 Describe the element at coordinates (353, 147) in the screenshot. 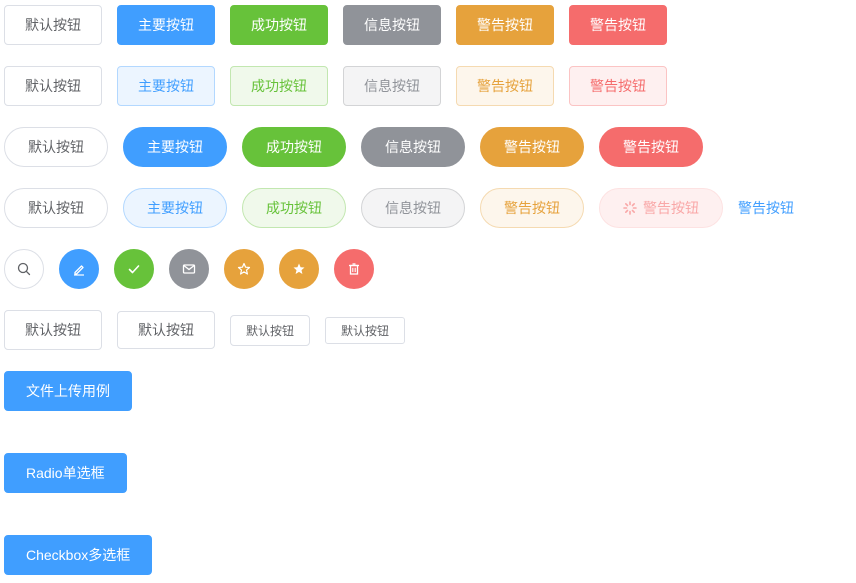

I see `row-round-buttons: 默认按钮 主要按钮 成功按钮 信息按钮 警告按钮 警告按钮` at that location.